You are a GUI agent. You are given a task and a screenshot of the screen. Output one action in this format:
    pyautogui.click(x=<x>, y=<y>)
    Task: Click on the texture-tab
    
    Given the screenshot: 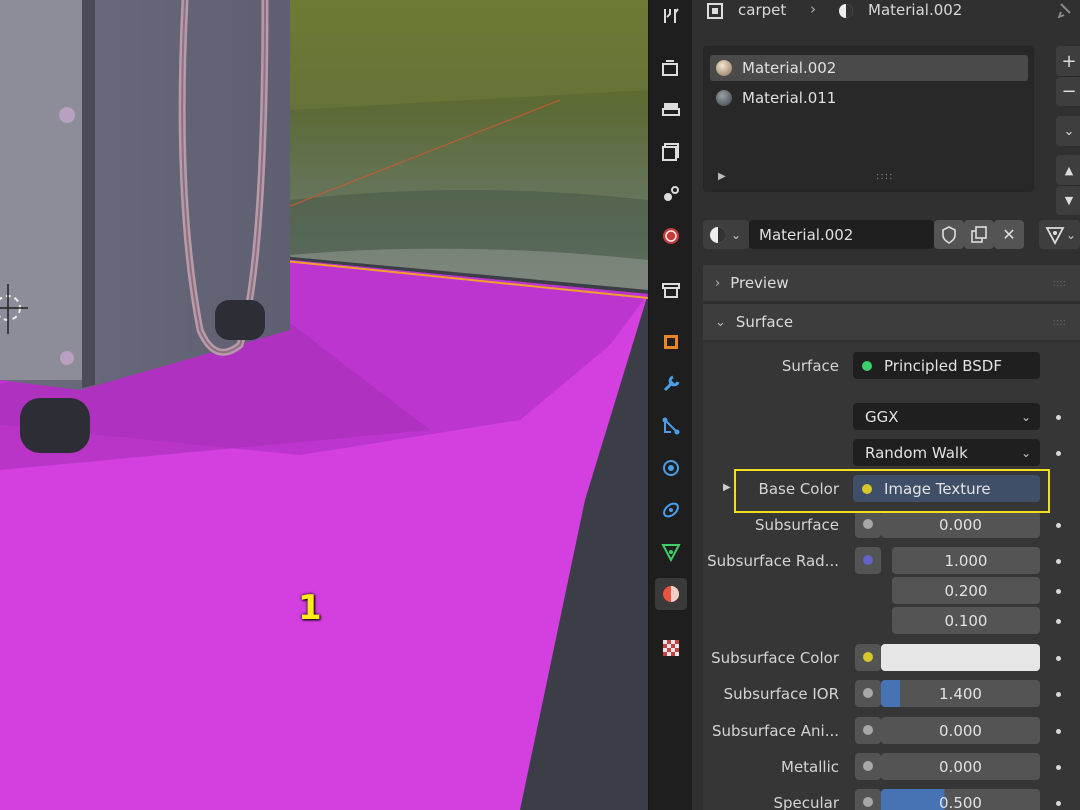 What is the action you would take?
    pyautogui.click(x=671, y=648)
    